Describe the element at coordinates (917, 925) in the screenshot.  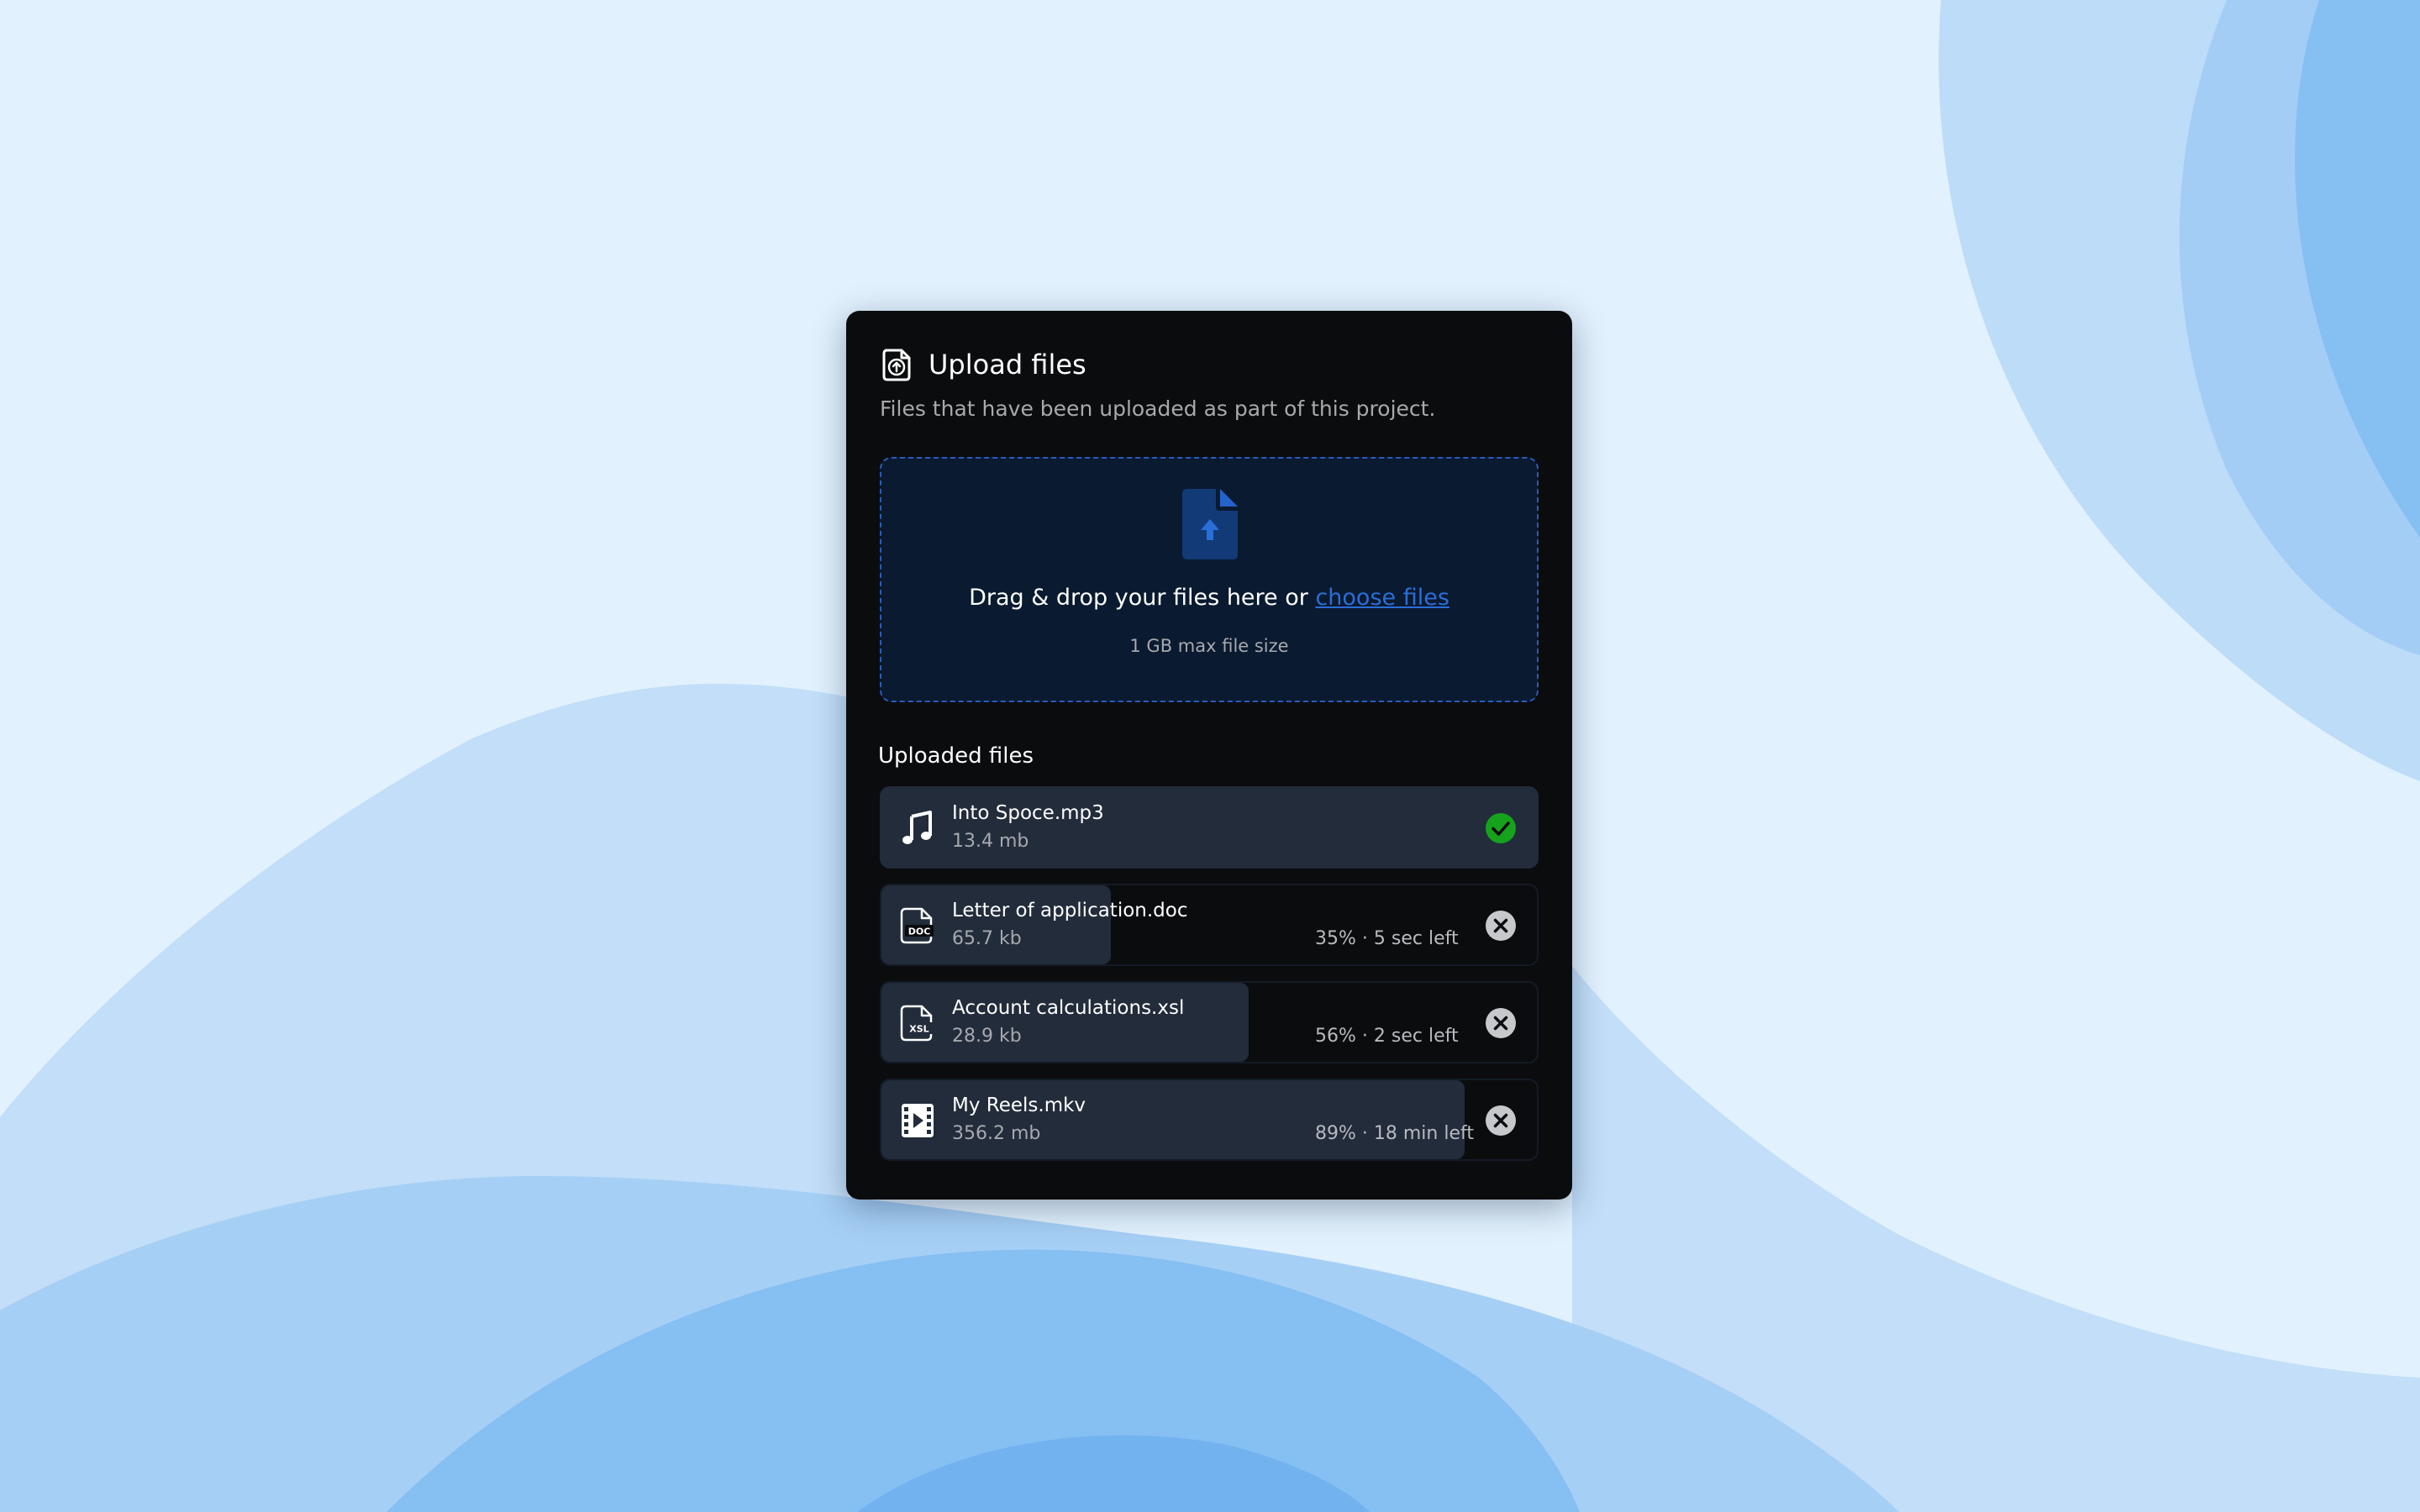
I see `doc-file-icon: DOC` at that location.